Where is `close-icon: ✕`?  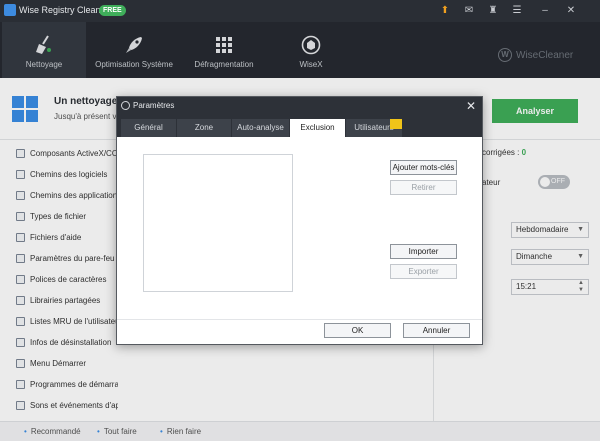 close-icon: ✕ is located at coordinates (571, 11).